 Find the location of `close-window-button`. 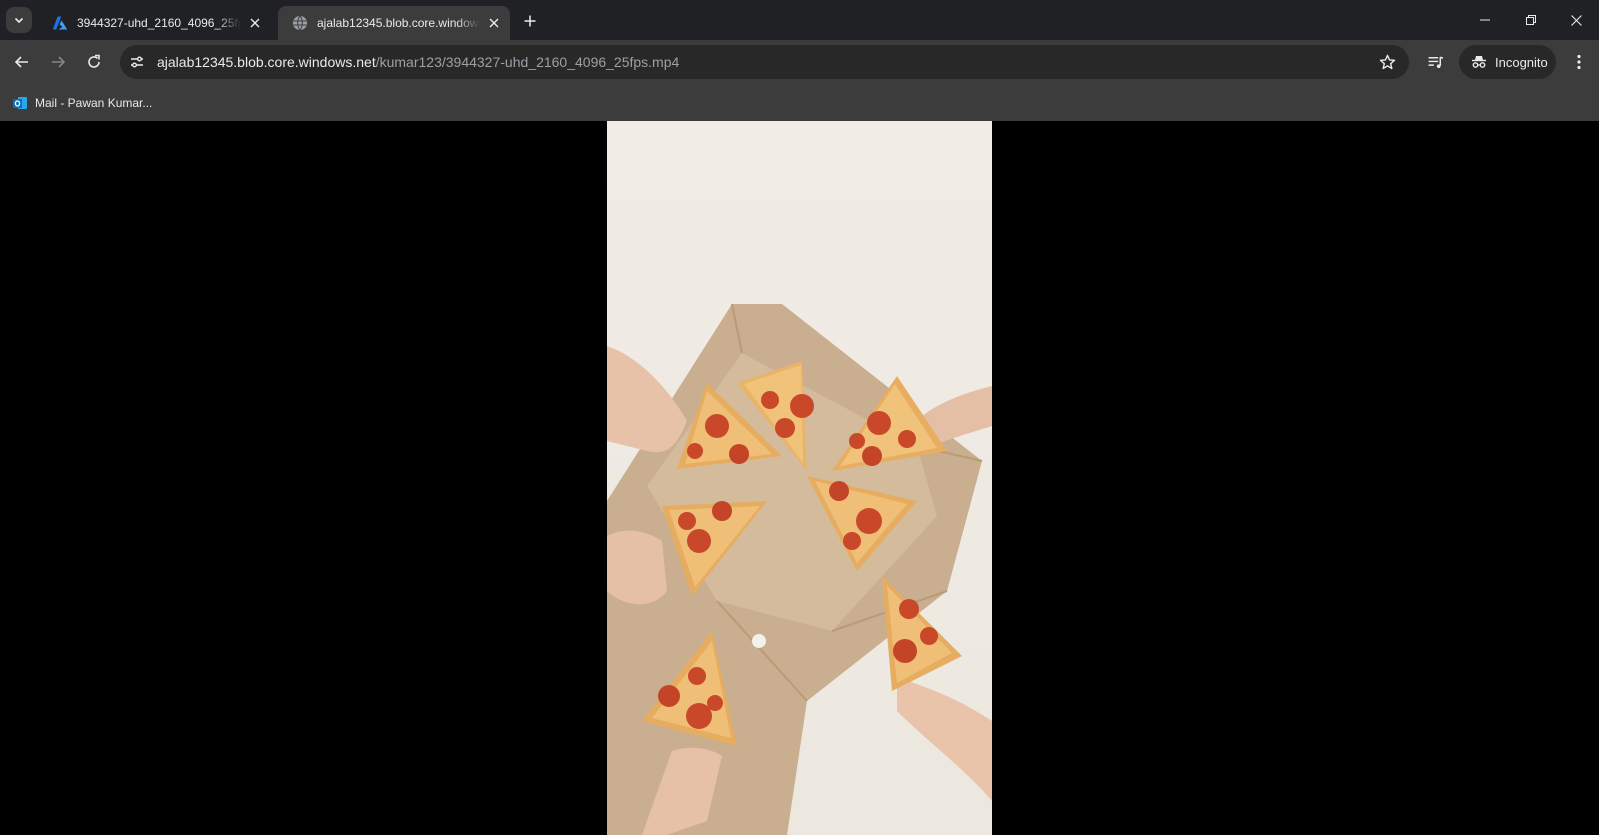

close-window-button is located at coordinates (1576, 20).